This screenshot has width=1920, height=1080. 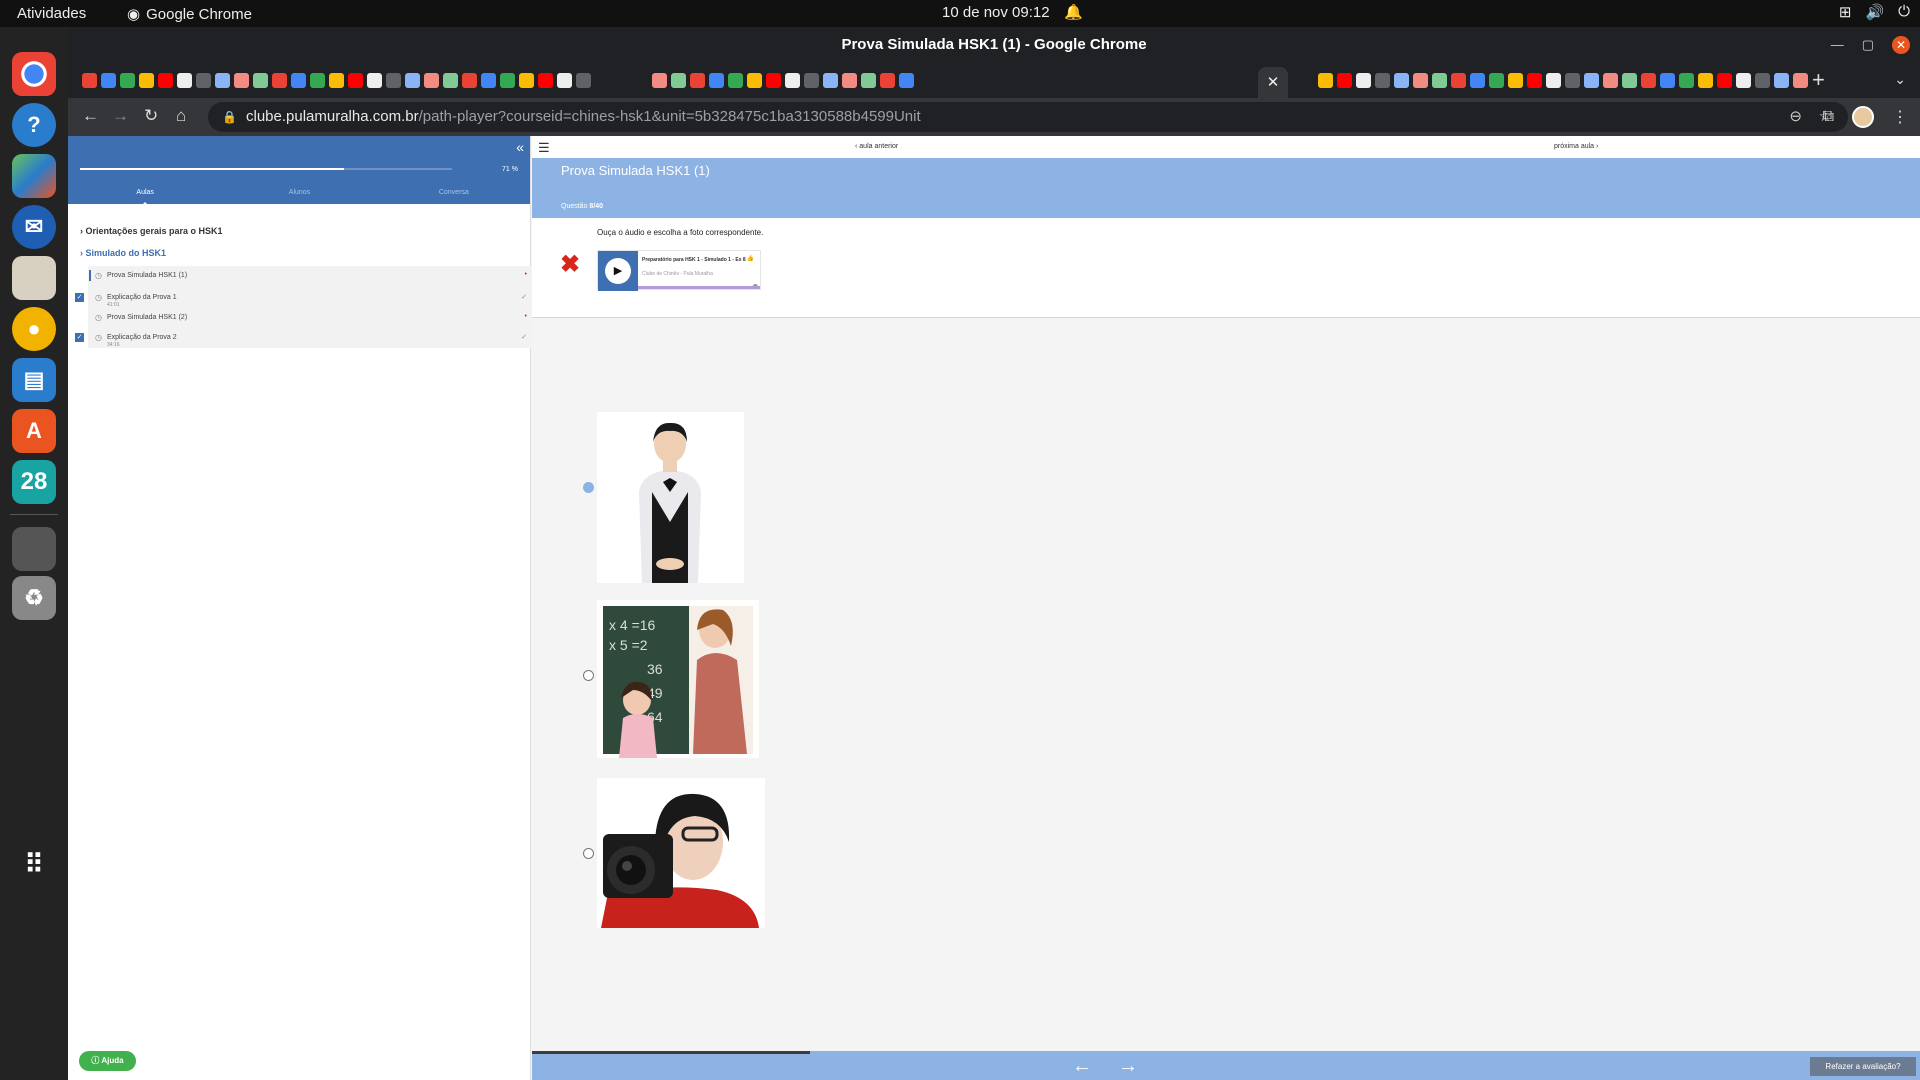 What do you see at coordinates (1900, 79) in the screenshot?
I see `tab-search-icon: ⌄` at bounding box center [1900, 79].